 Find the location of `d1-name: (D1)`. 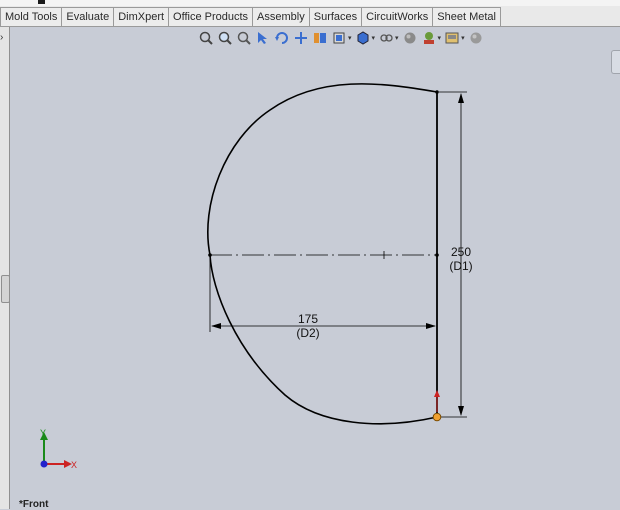

d1-name: (D1) is located at coordinates (461, 266).